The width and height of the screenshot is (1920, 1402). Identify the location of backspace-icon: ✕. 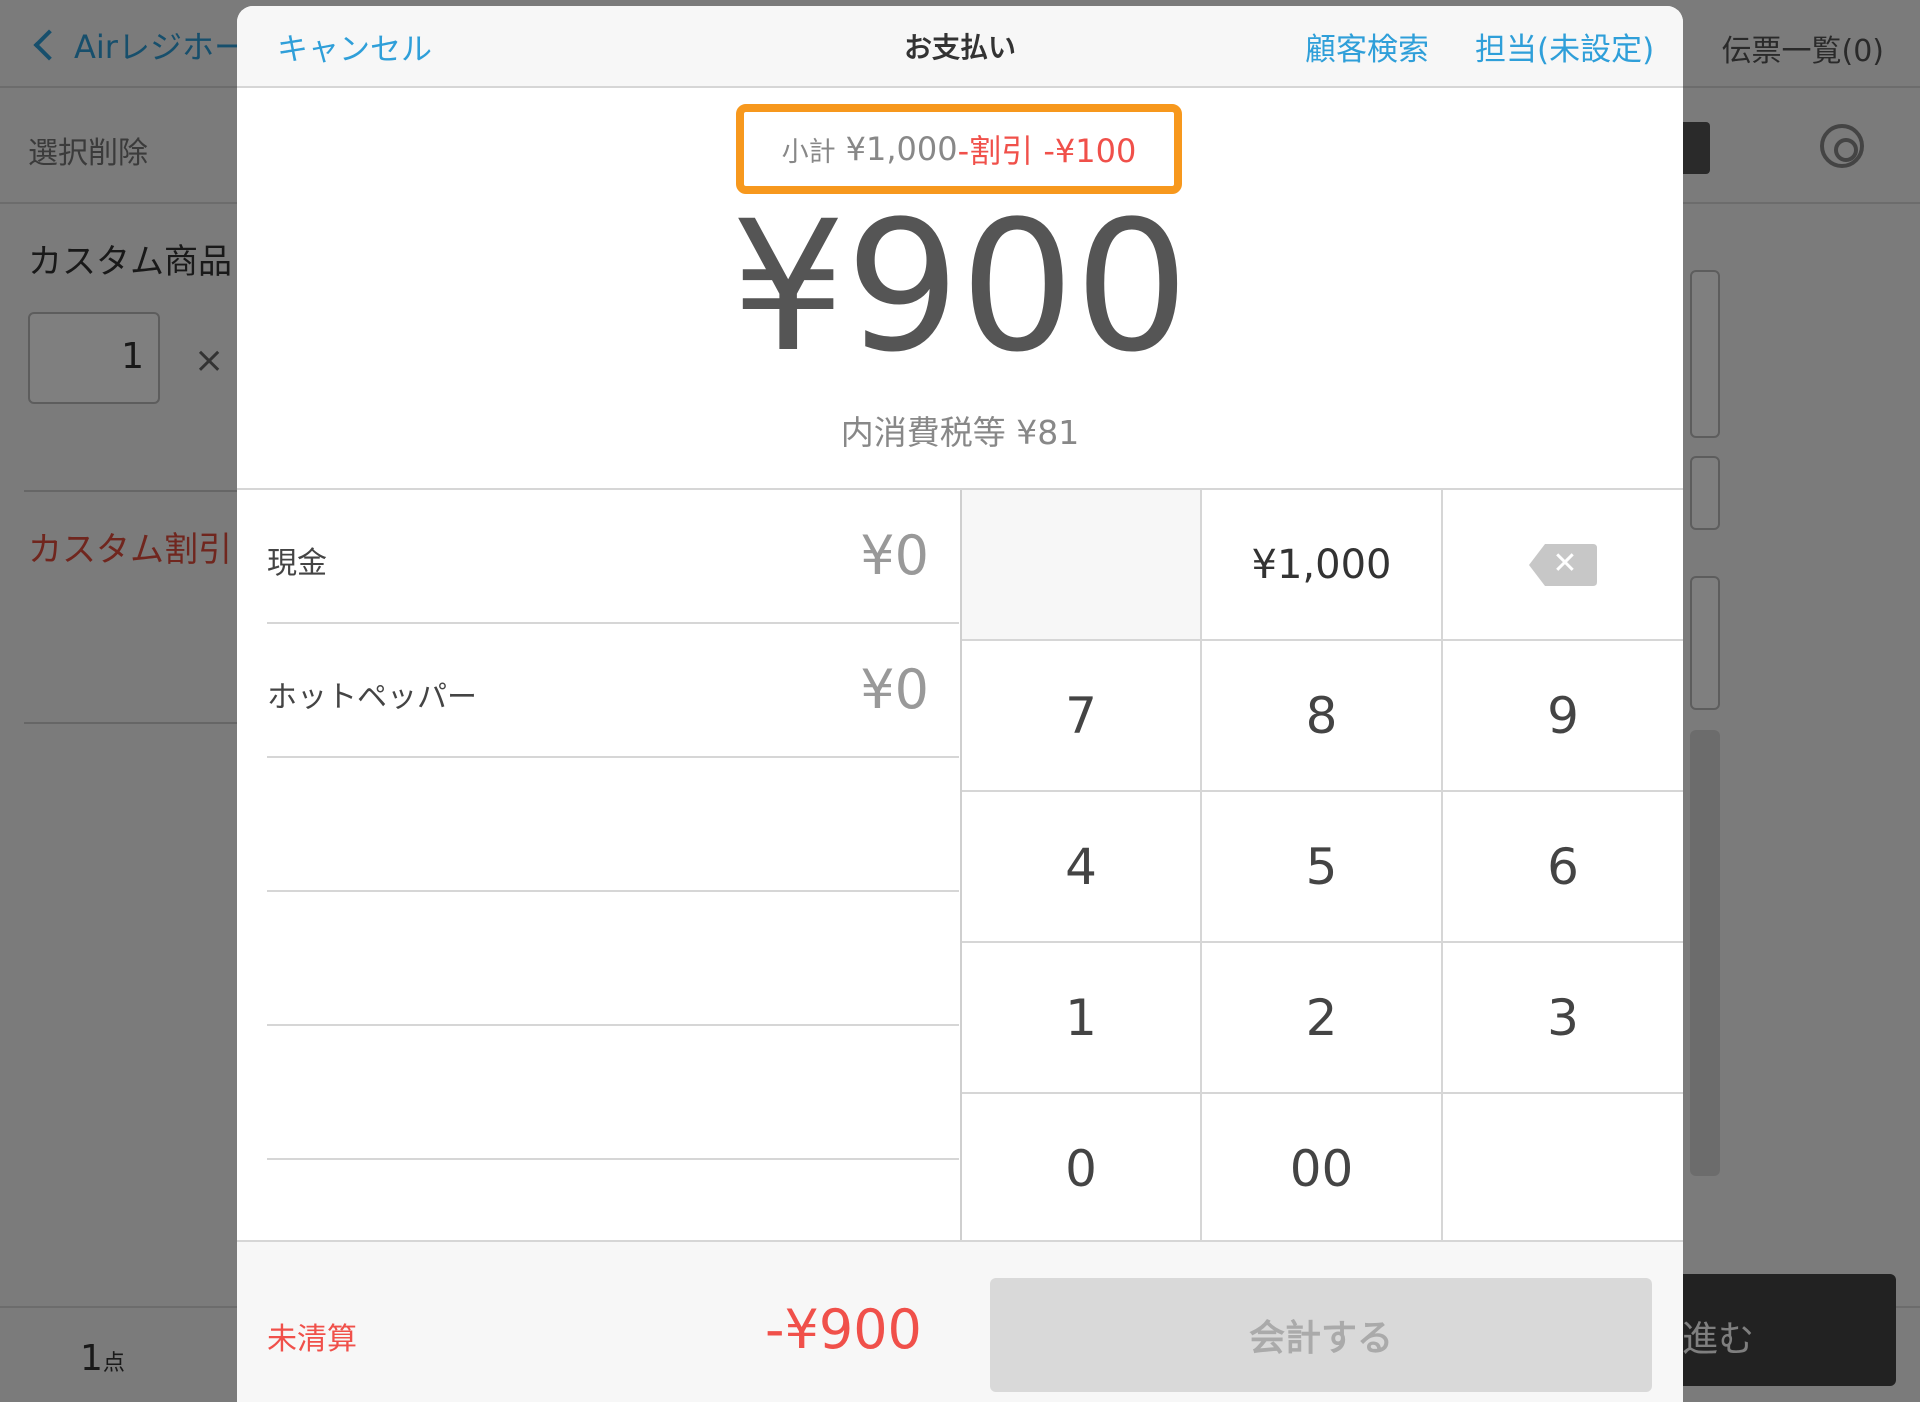
(1563, 565).